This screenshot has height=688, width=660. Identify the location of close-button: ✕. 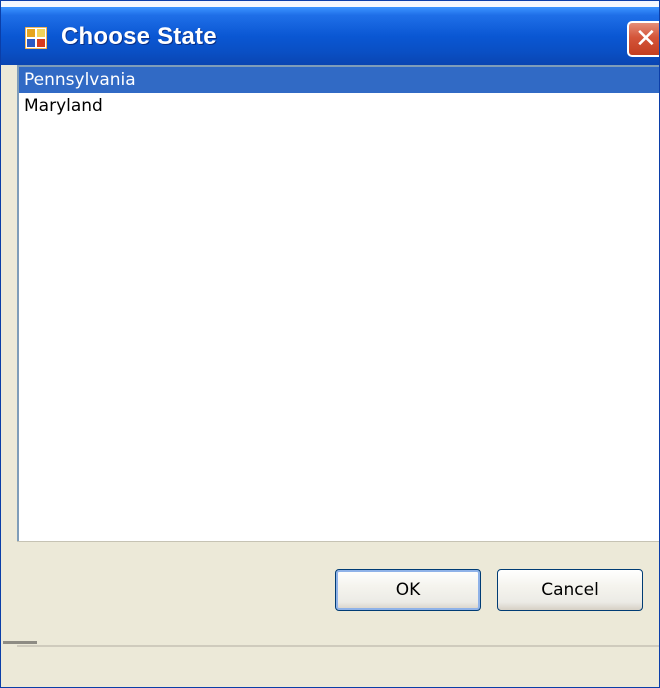
(643, 39).